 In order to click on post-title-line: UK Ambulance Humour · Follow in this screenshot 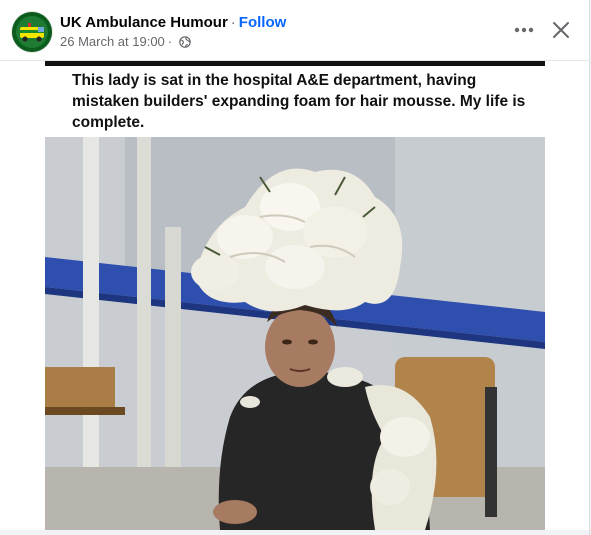, I will do `click(173, 23)`.